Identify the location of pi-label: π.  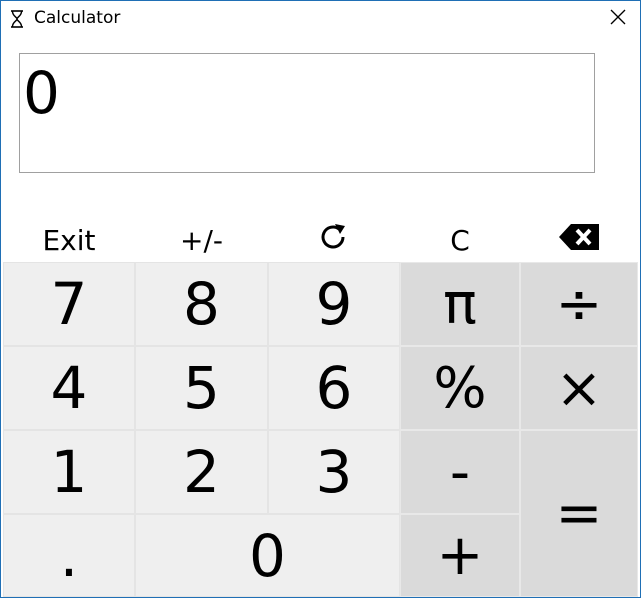
(460, 304).